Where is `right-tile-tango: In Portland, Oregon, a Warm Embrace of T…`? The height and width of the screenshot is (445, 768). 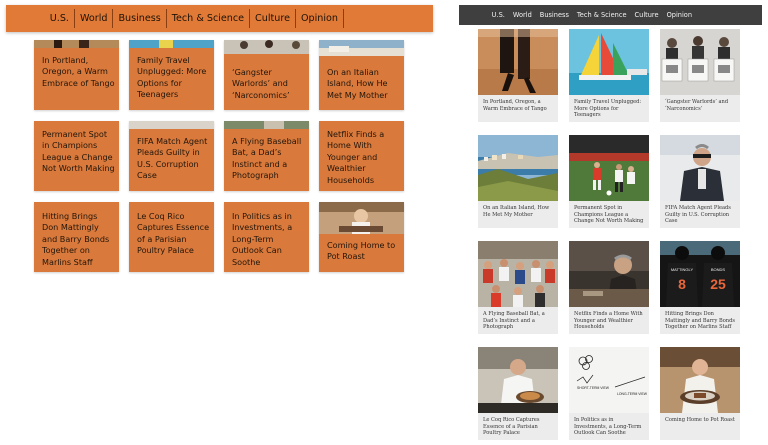 right-tile-tango: In Portland, Oregon, a Warm Embrace of T… is located at coordinates (518, 75).